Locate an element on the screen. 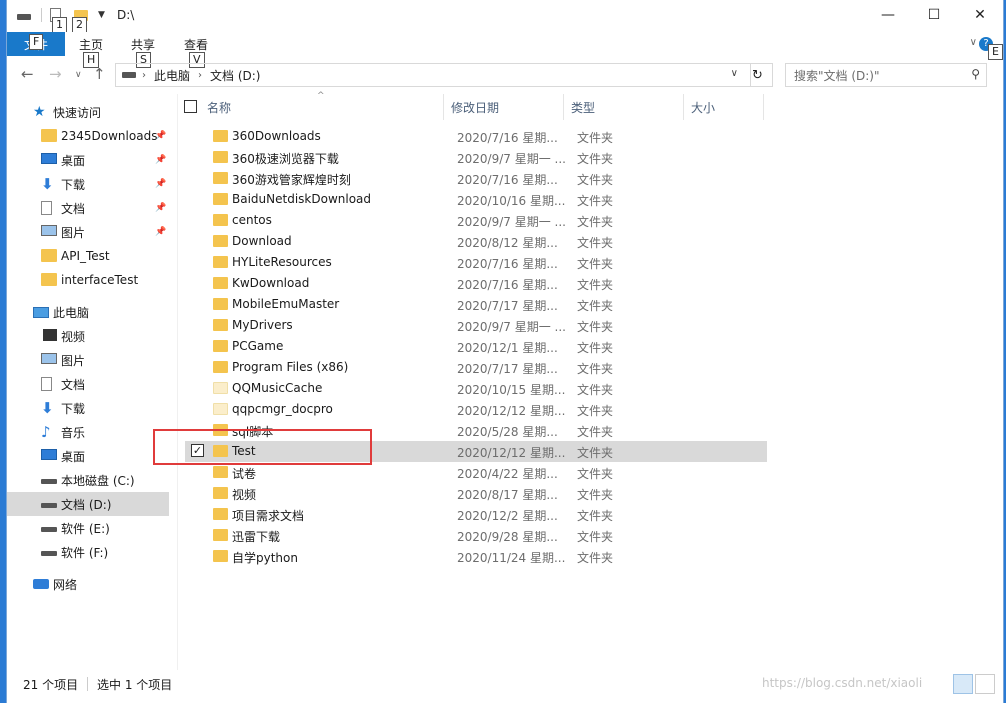 The image size is (1006, 703). file-row: Program Files (x86) 2020/7/17 星期... 文件夹 is located at coordinates (476, 367).